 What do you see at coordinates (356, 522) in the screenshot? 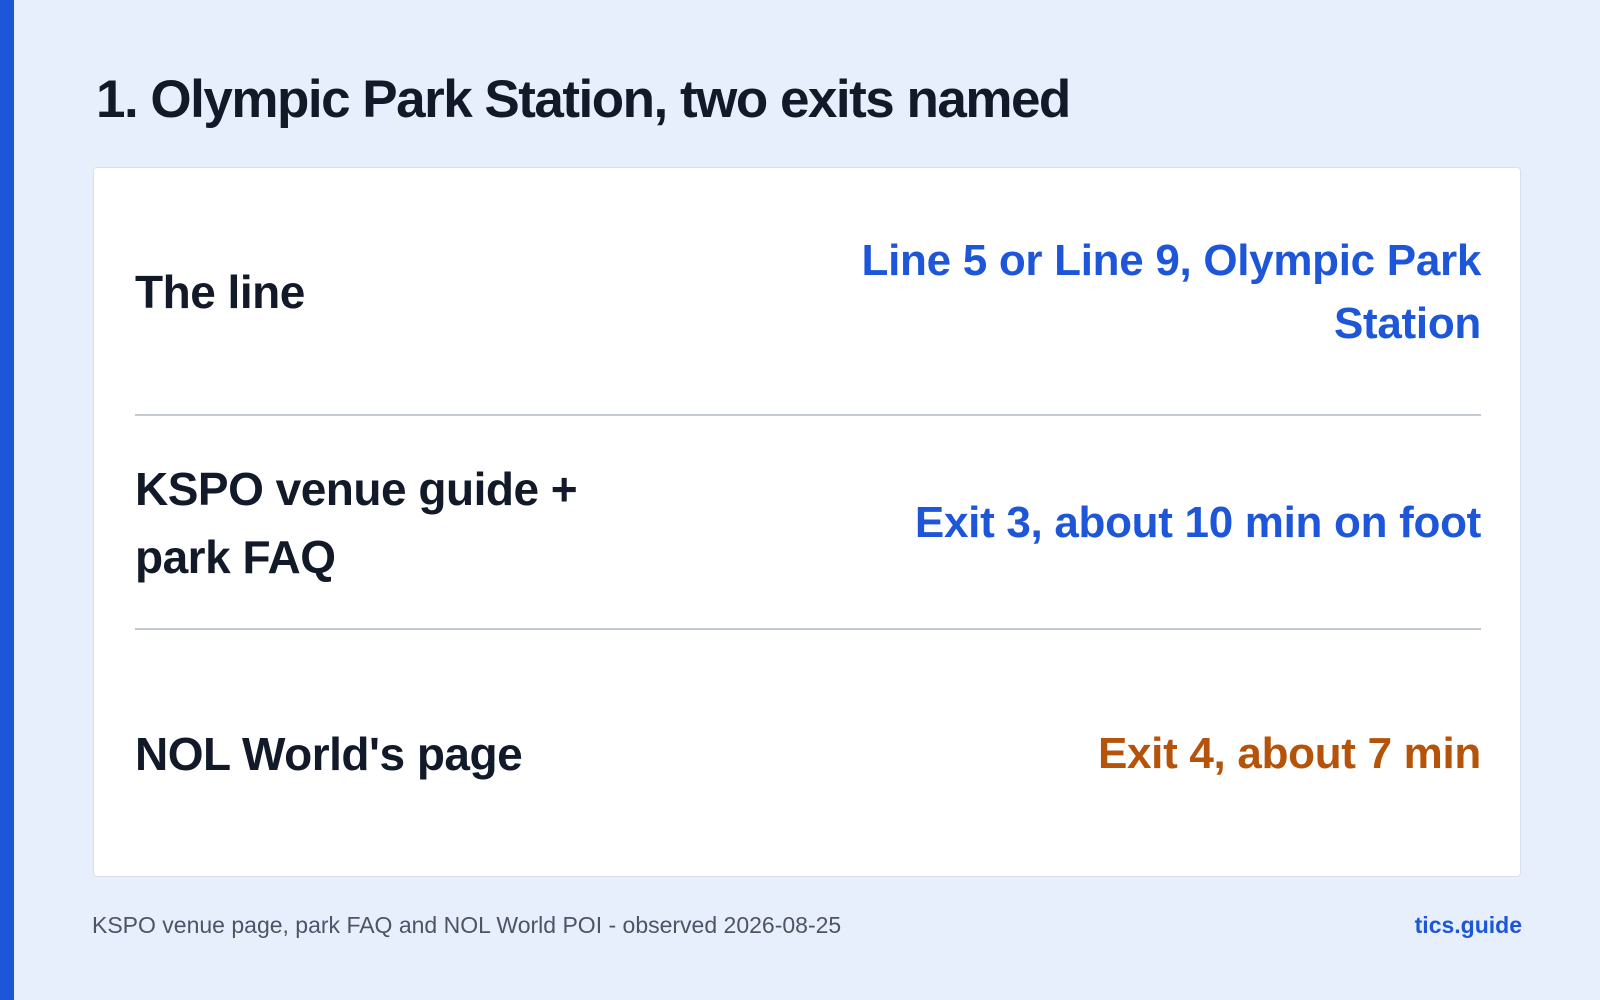
I see `row-label: KSPO venue guide + park FAQ` at bounding box center [356, 522].